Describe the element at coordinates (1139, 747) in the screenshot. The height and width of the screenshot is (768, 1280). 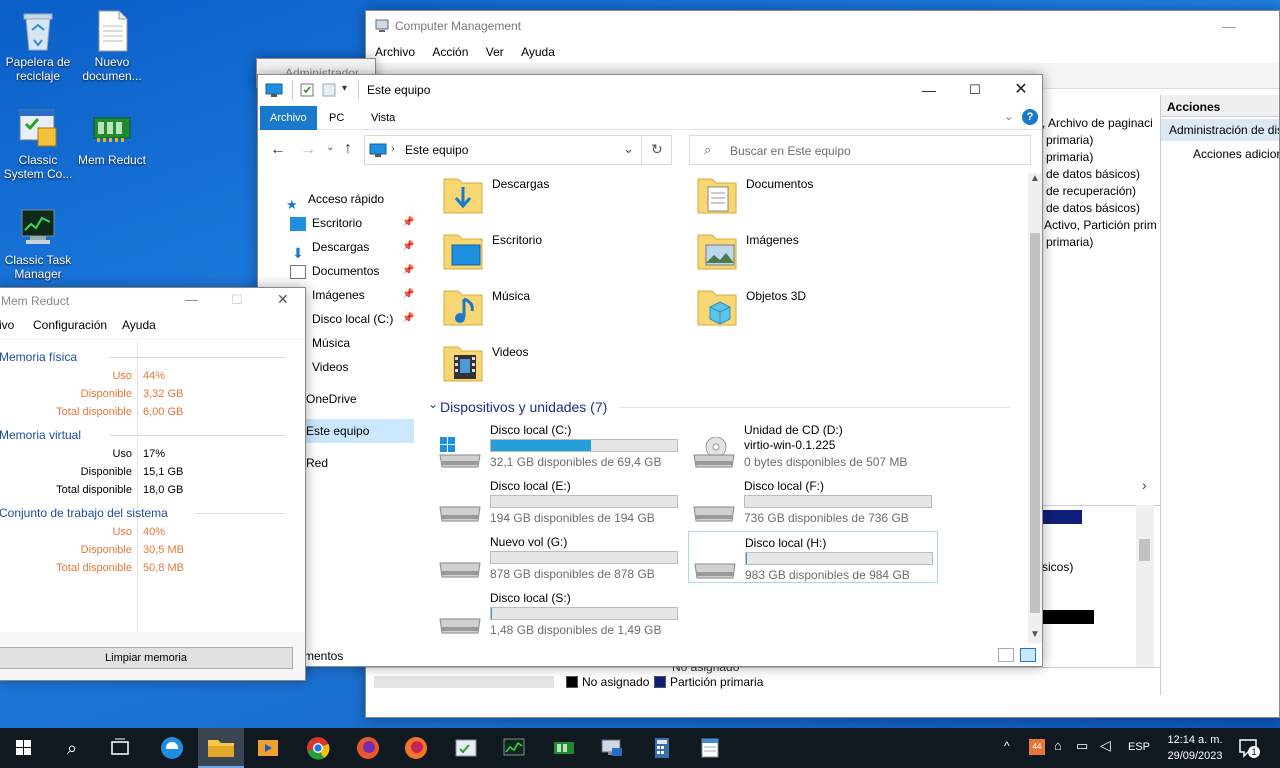
I see `language-indicator: ESP` at that location.